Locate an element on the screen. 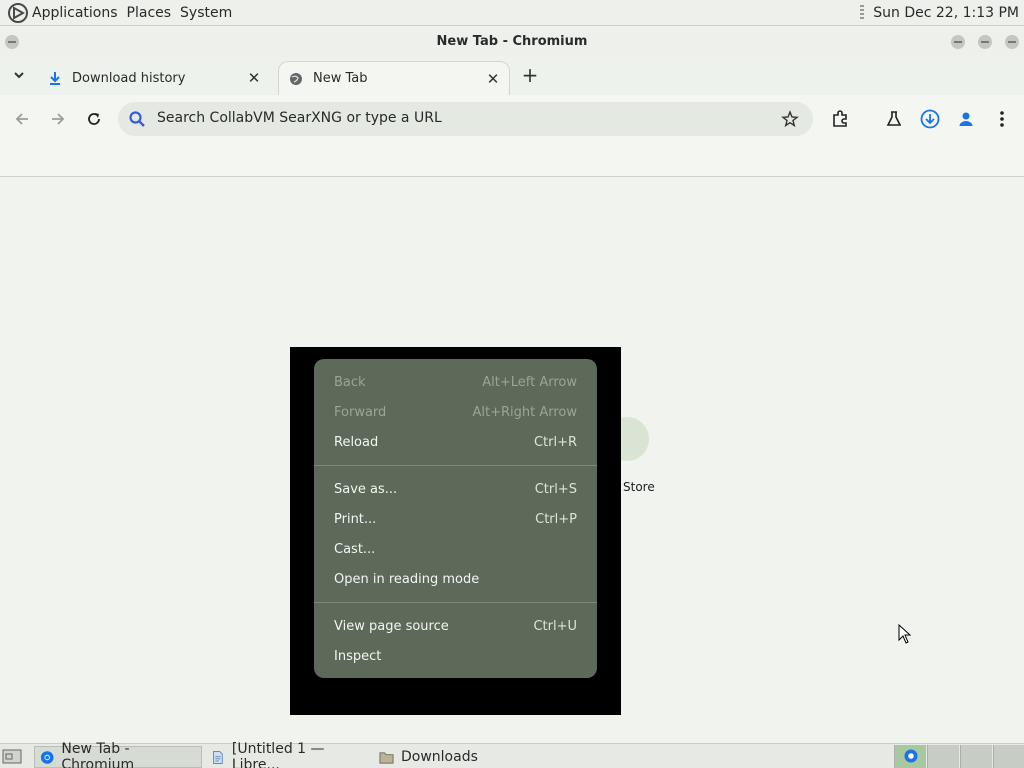 This screenshot has width=1024, height=768. taskbar-item-label: Downloads is located at coordinates (439, 757).